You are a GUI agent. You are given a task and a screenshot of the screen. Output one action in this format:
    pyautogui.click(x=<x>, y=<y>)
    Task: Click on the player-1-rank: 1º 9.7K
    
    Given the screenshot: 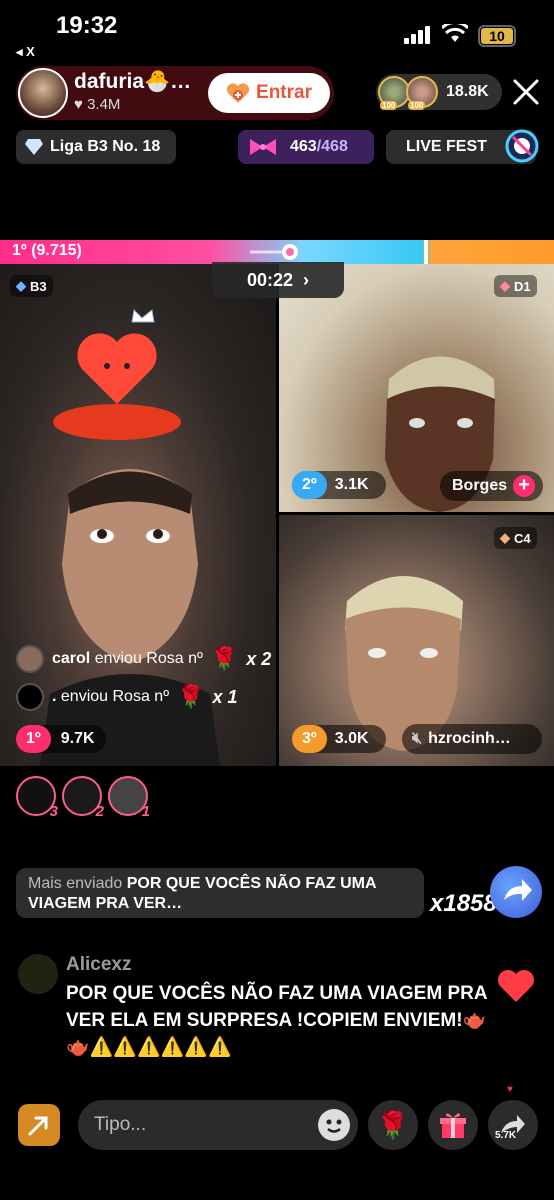 What is the action you would take?
    pyautogui.click(x=61, y=739)
    